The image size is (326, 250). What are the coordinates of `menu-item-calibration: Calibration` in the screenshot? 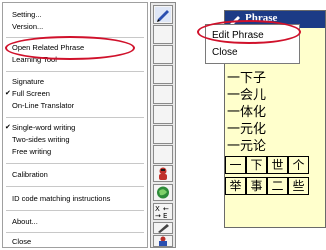 It's located at (75, 175).